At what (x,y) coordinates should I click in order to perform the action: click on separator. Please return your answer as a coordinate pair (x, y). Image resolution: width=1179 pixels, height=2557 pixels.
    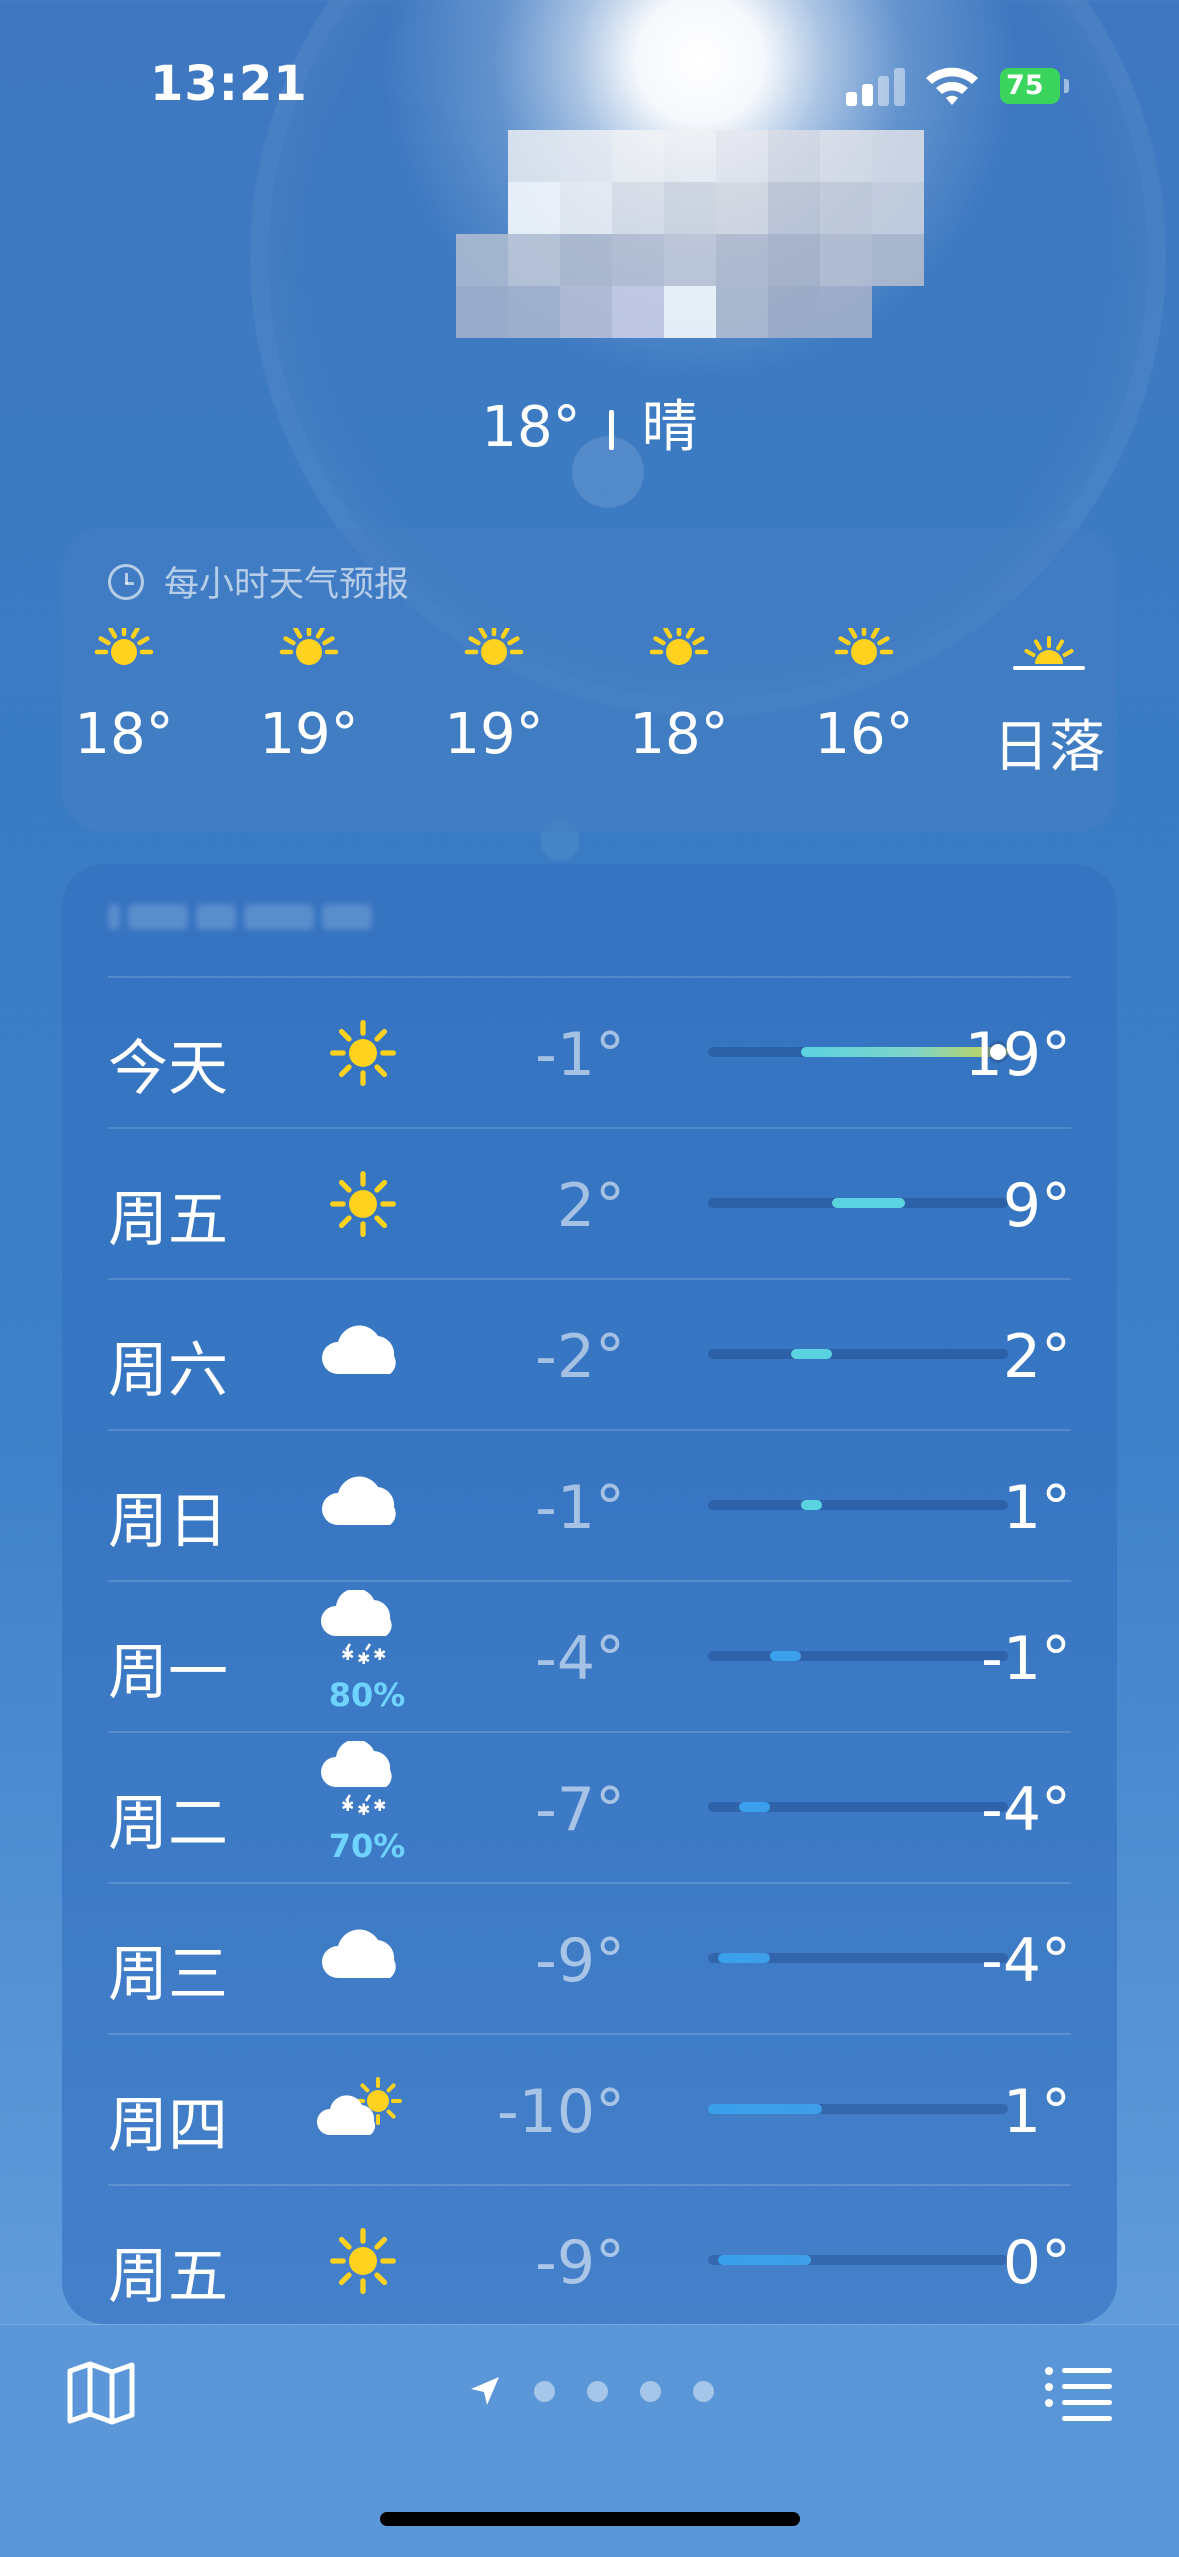
    Looking at the image, I should click on (611, 430).